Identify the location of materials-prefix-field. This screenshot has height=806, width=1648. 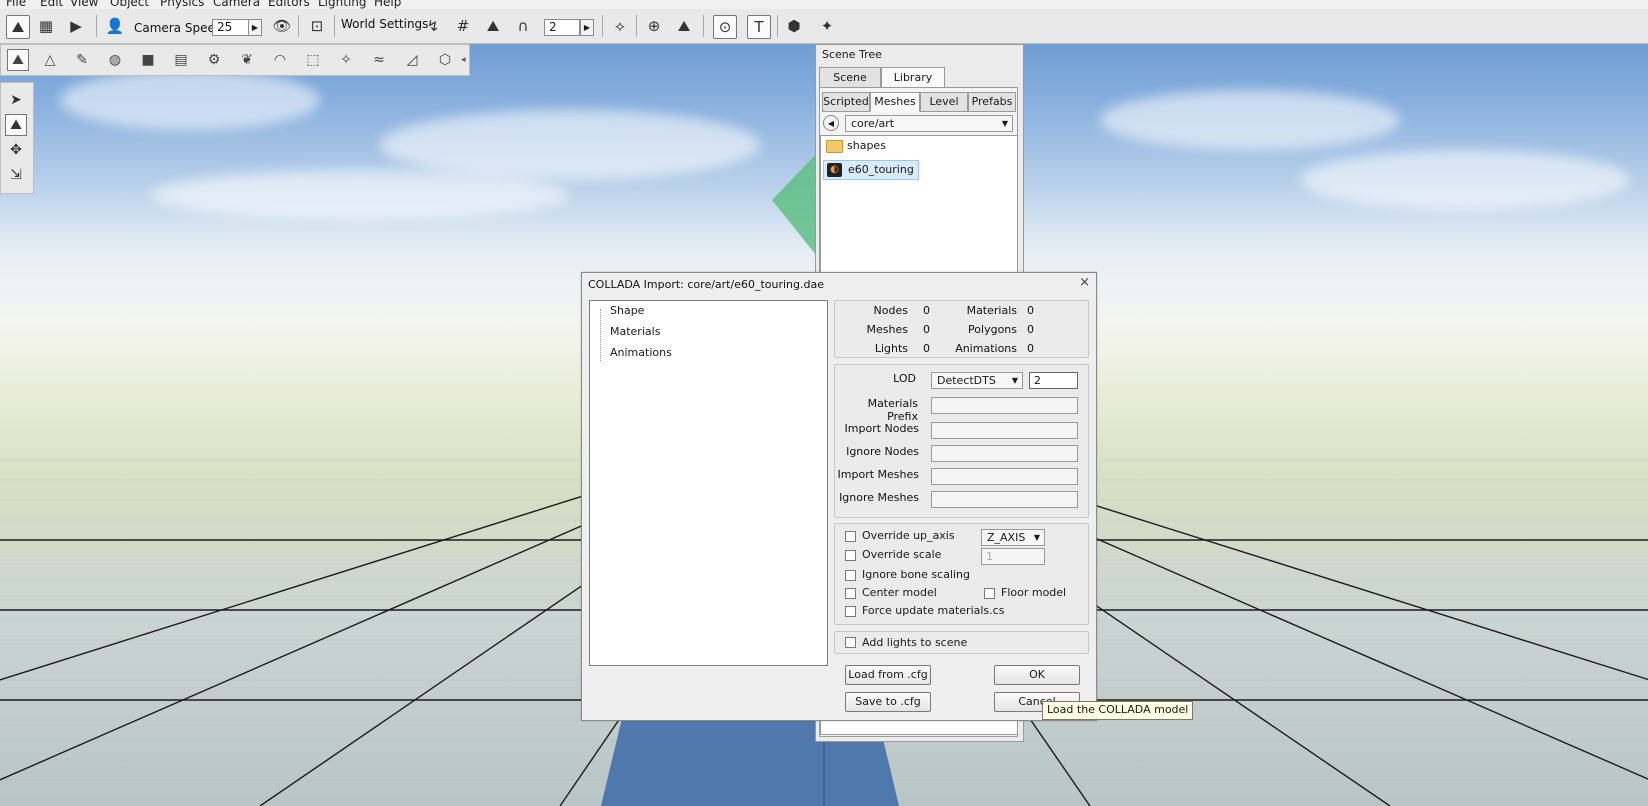
(1004, 405).